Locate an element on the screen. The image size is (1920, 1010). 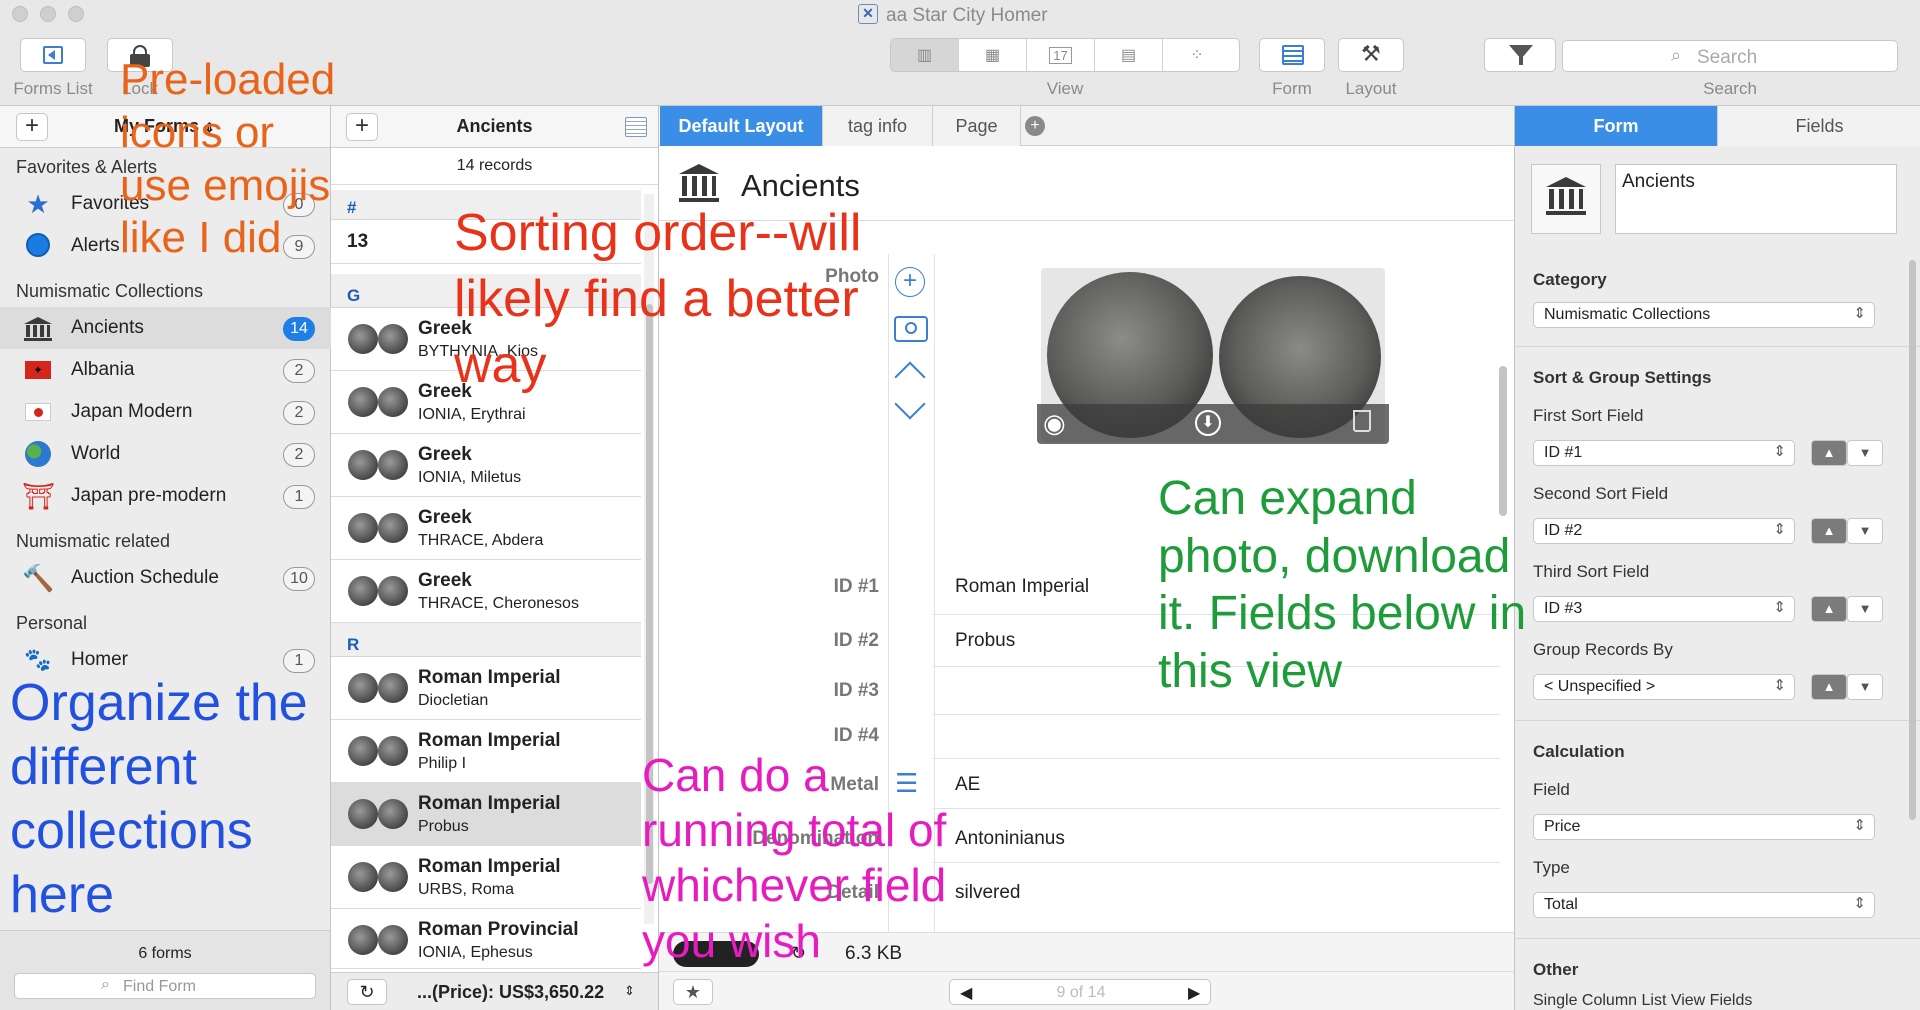
running-total: ...(Price): US$3,650.22 is located at coordinates (510, 992).